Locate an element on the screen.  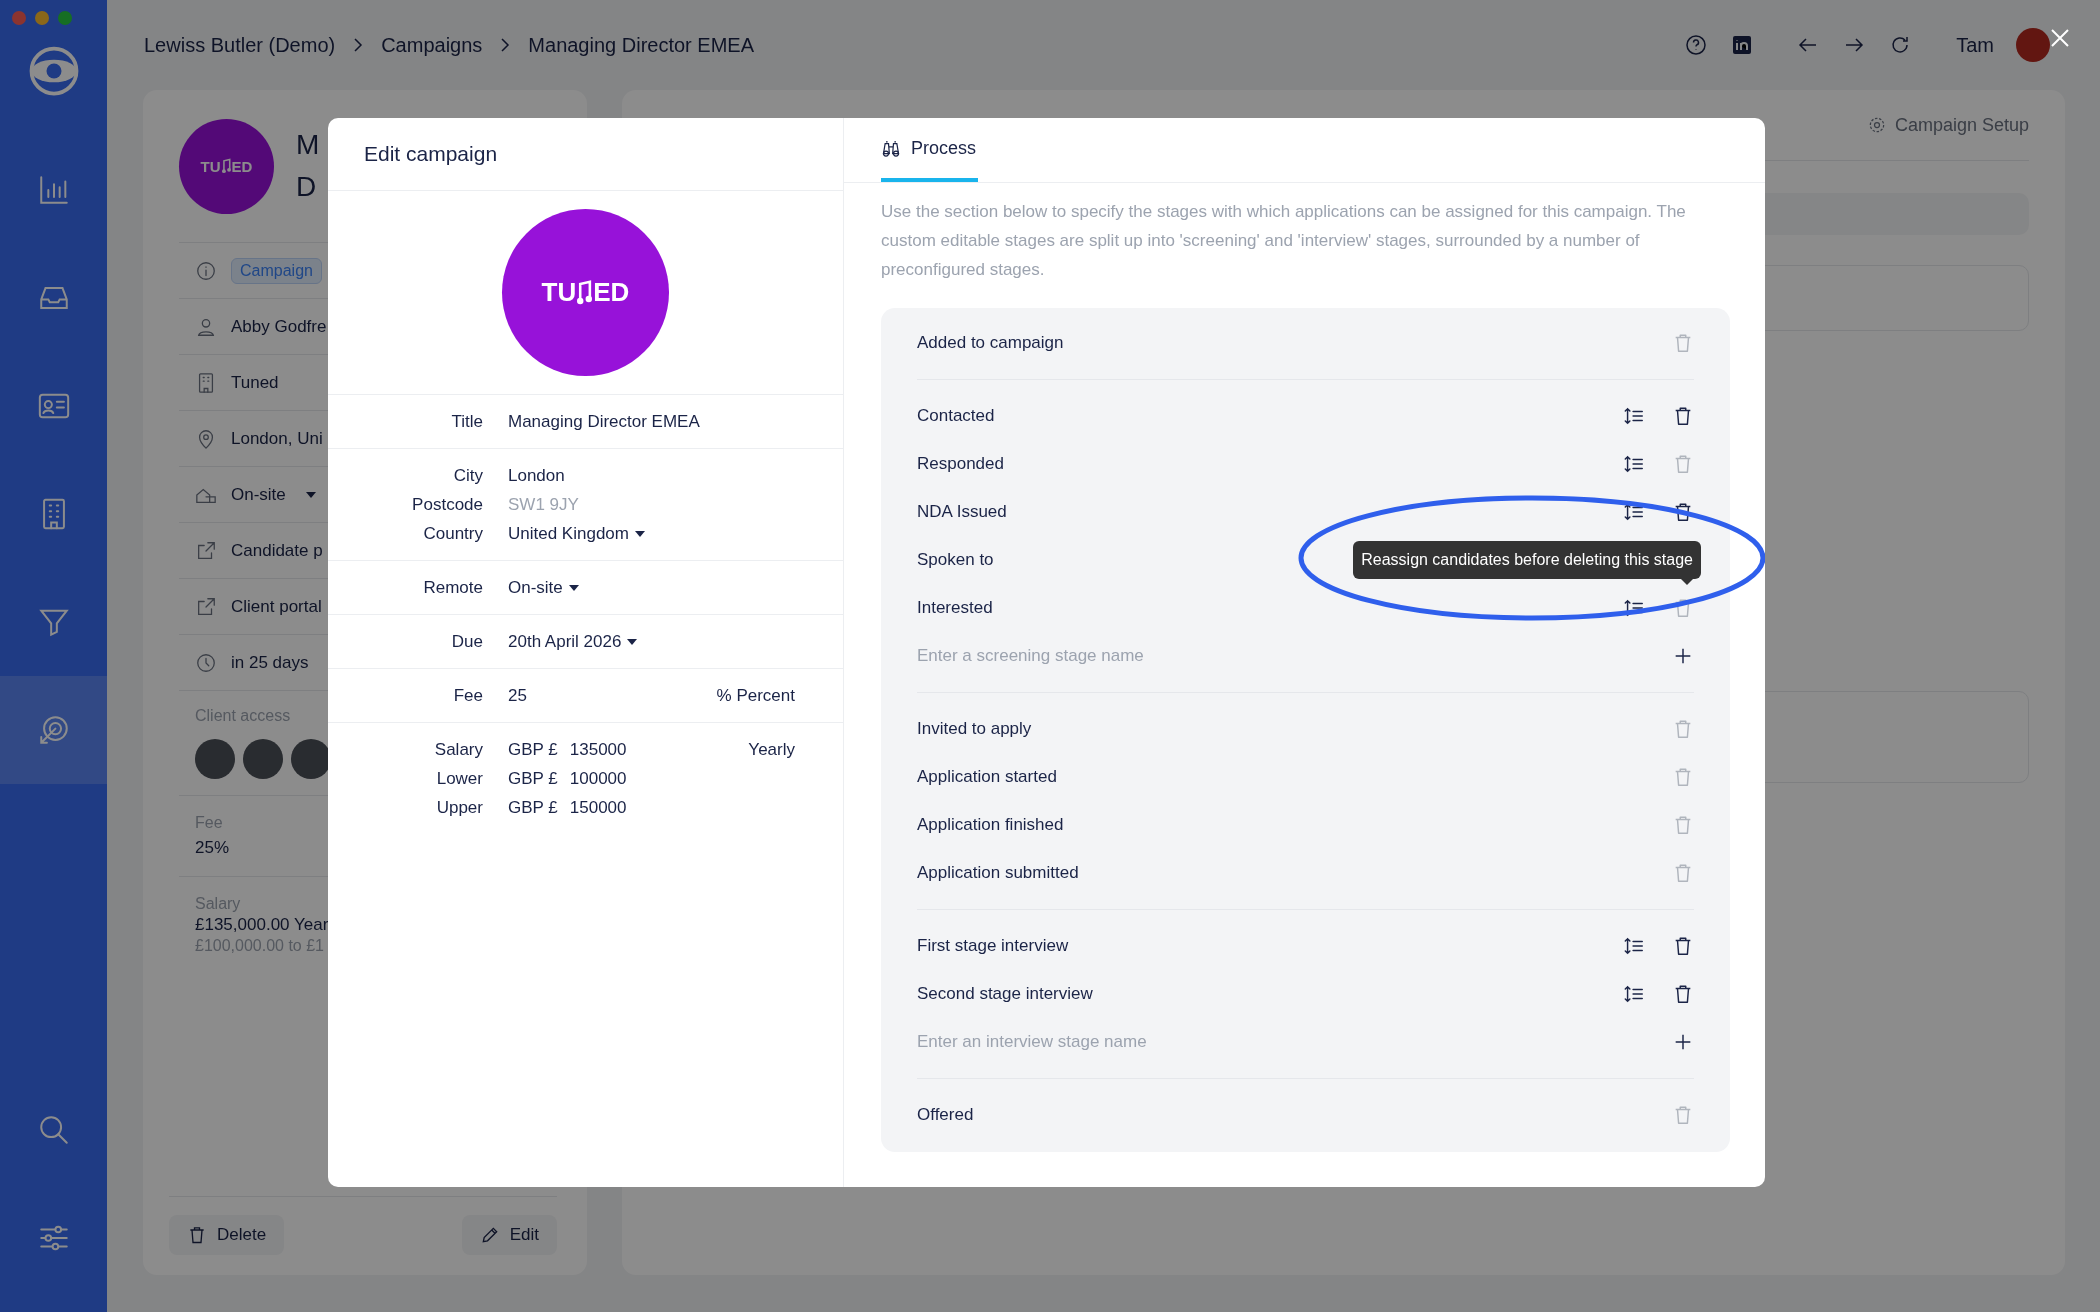
clock-icon is located at coordinates (206, 662).